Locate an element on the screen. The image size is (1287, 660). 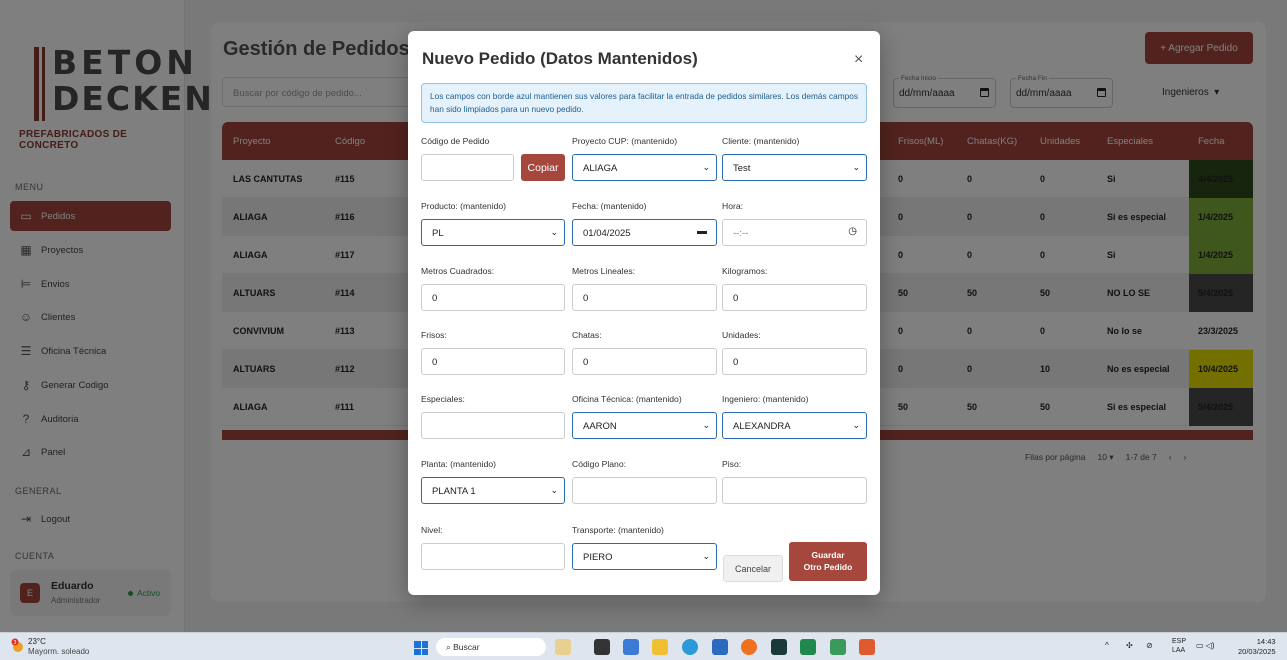
fecha-label: Fecha: (mantenido) is located at coordinates (609, 206).